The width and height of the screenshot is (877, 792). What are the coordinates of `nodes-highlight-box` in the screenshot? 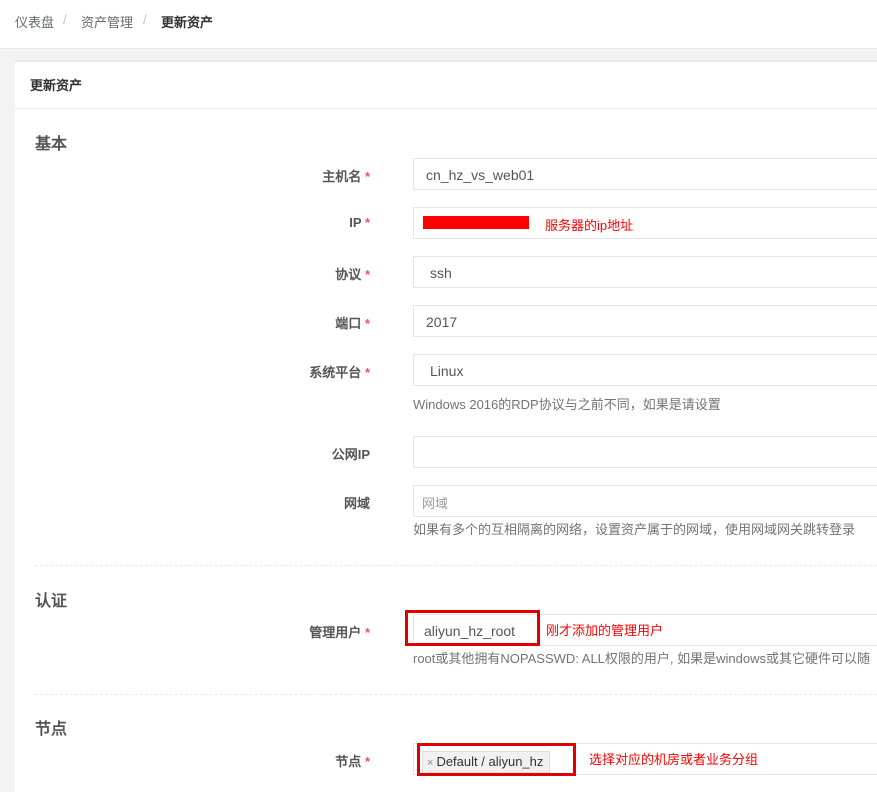 It's located at (496, 759).